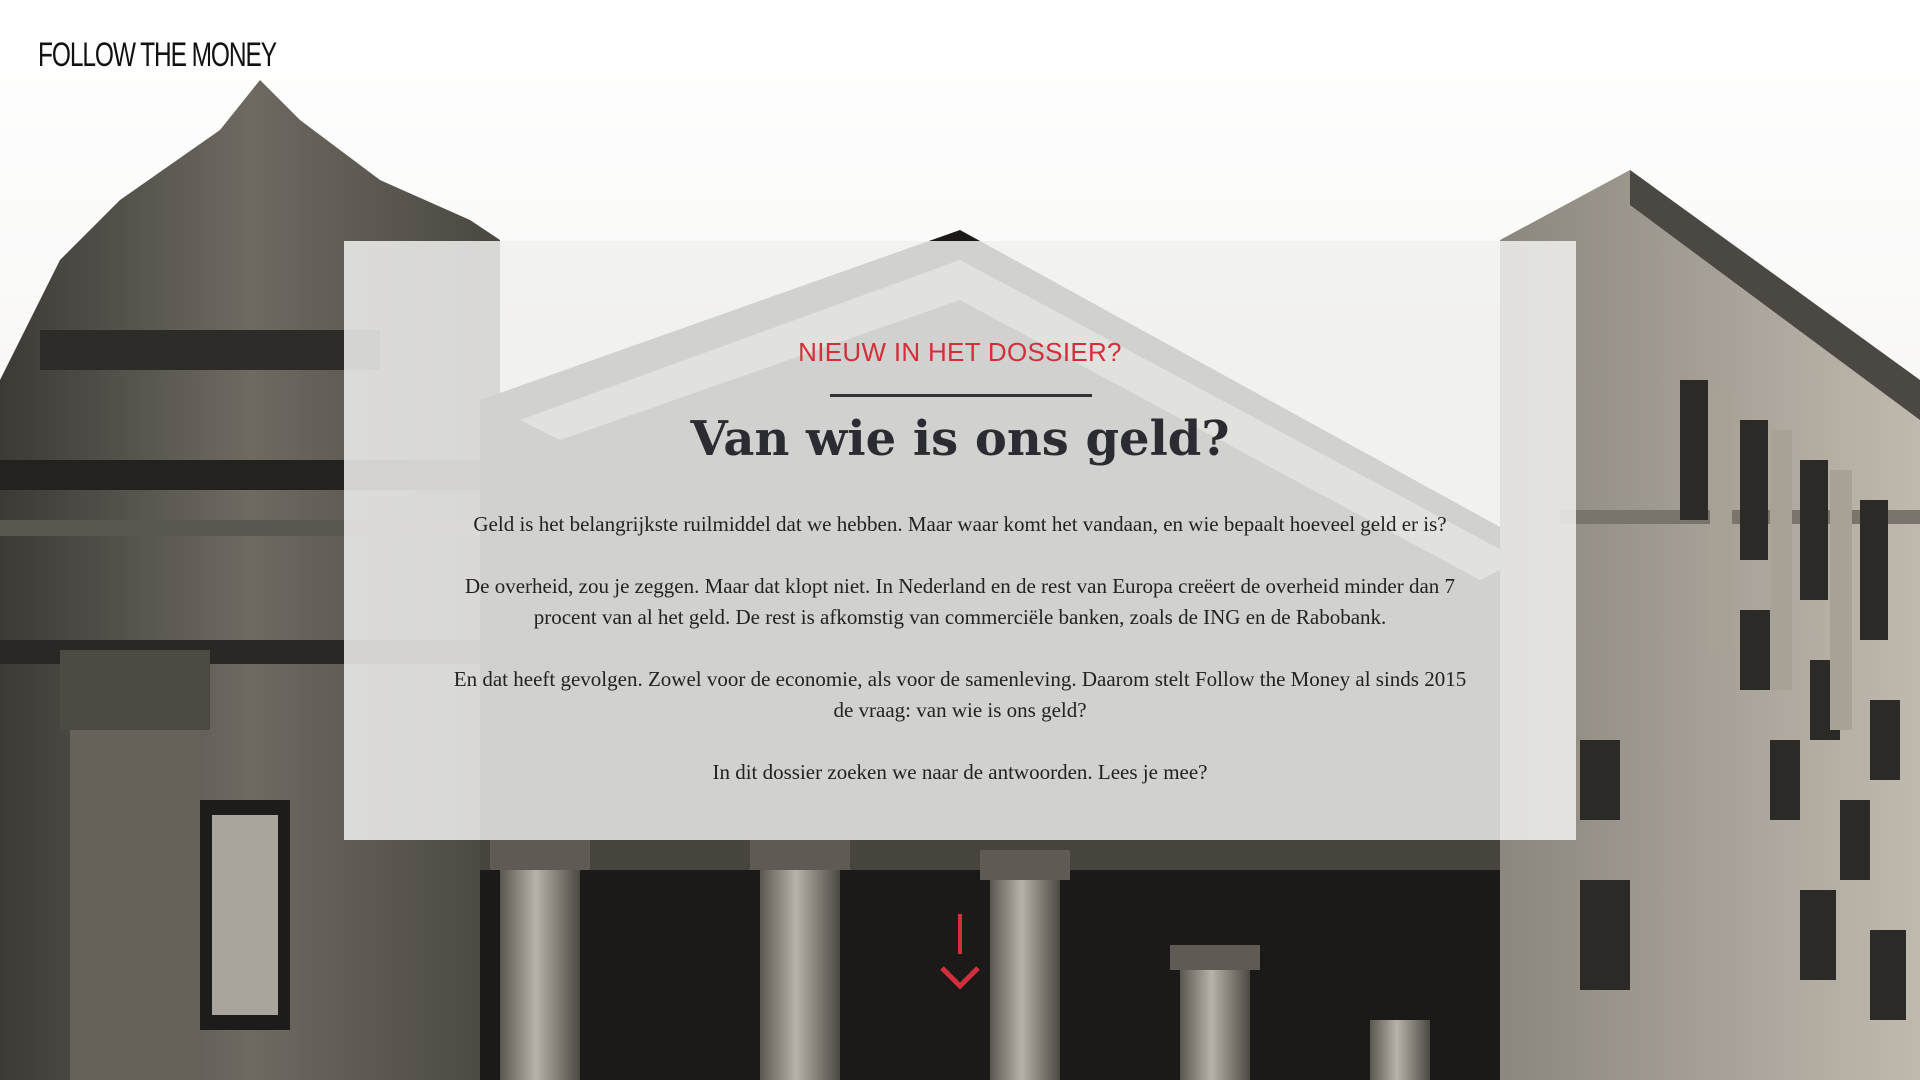 Image resolution: width=1920 pixels, height=1080 pixels. I want to click on arrow-down-icon, so click(960, 952).